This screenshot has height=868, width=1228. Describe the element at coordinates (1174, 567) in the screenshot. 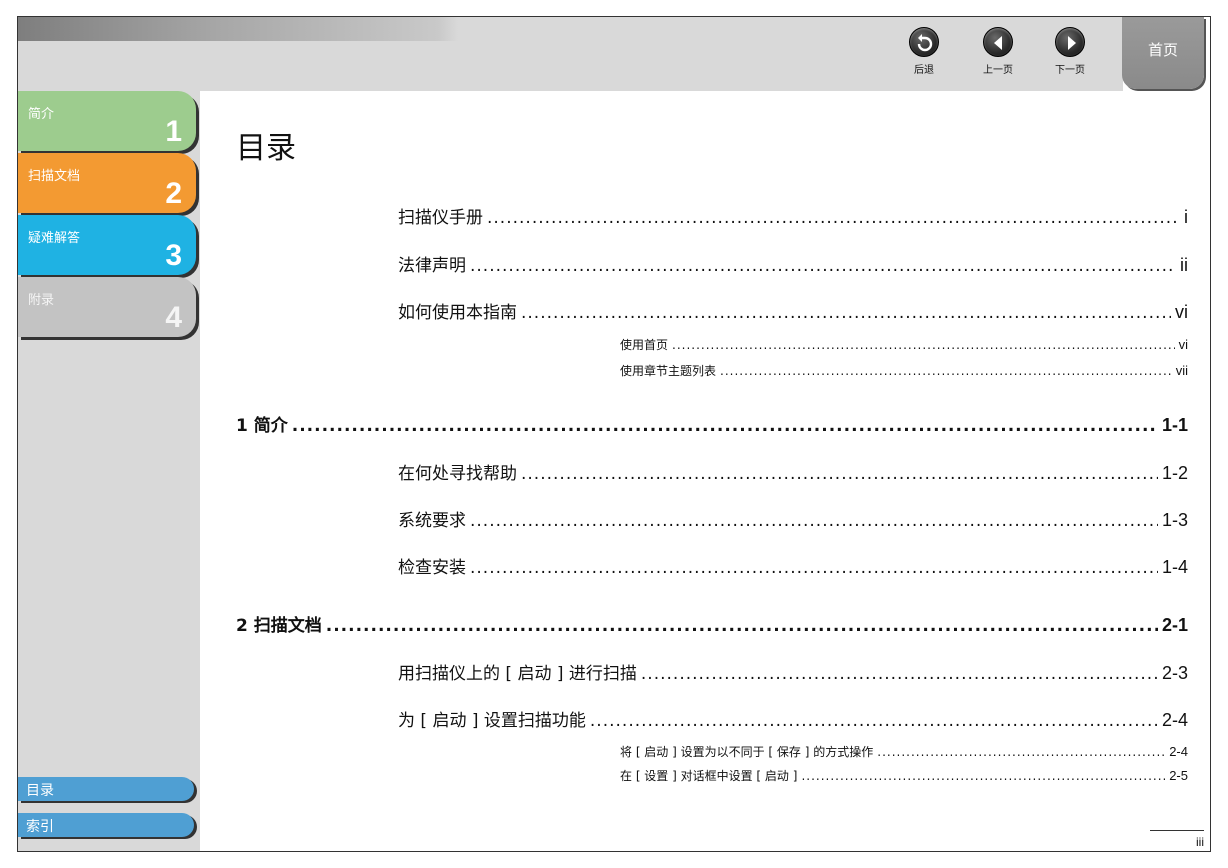

I see `toc-entry-page: 1-4` at that location.